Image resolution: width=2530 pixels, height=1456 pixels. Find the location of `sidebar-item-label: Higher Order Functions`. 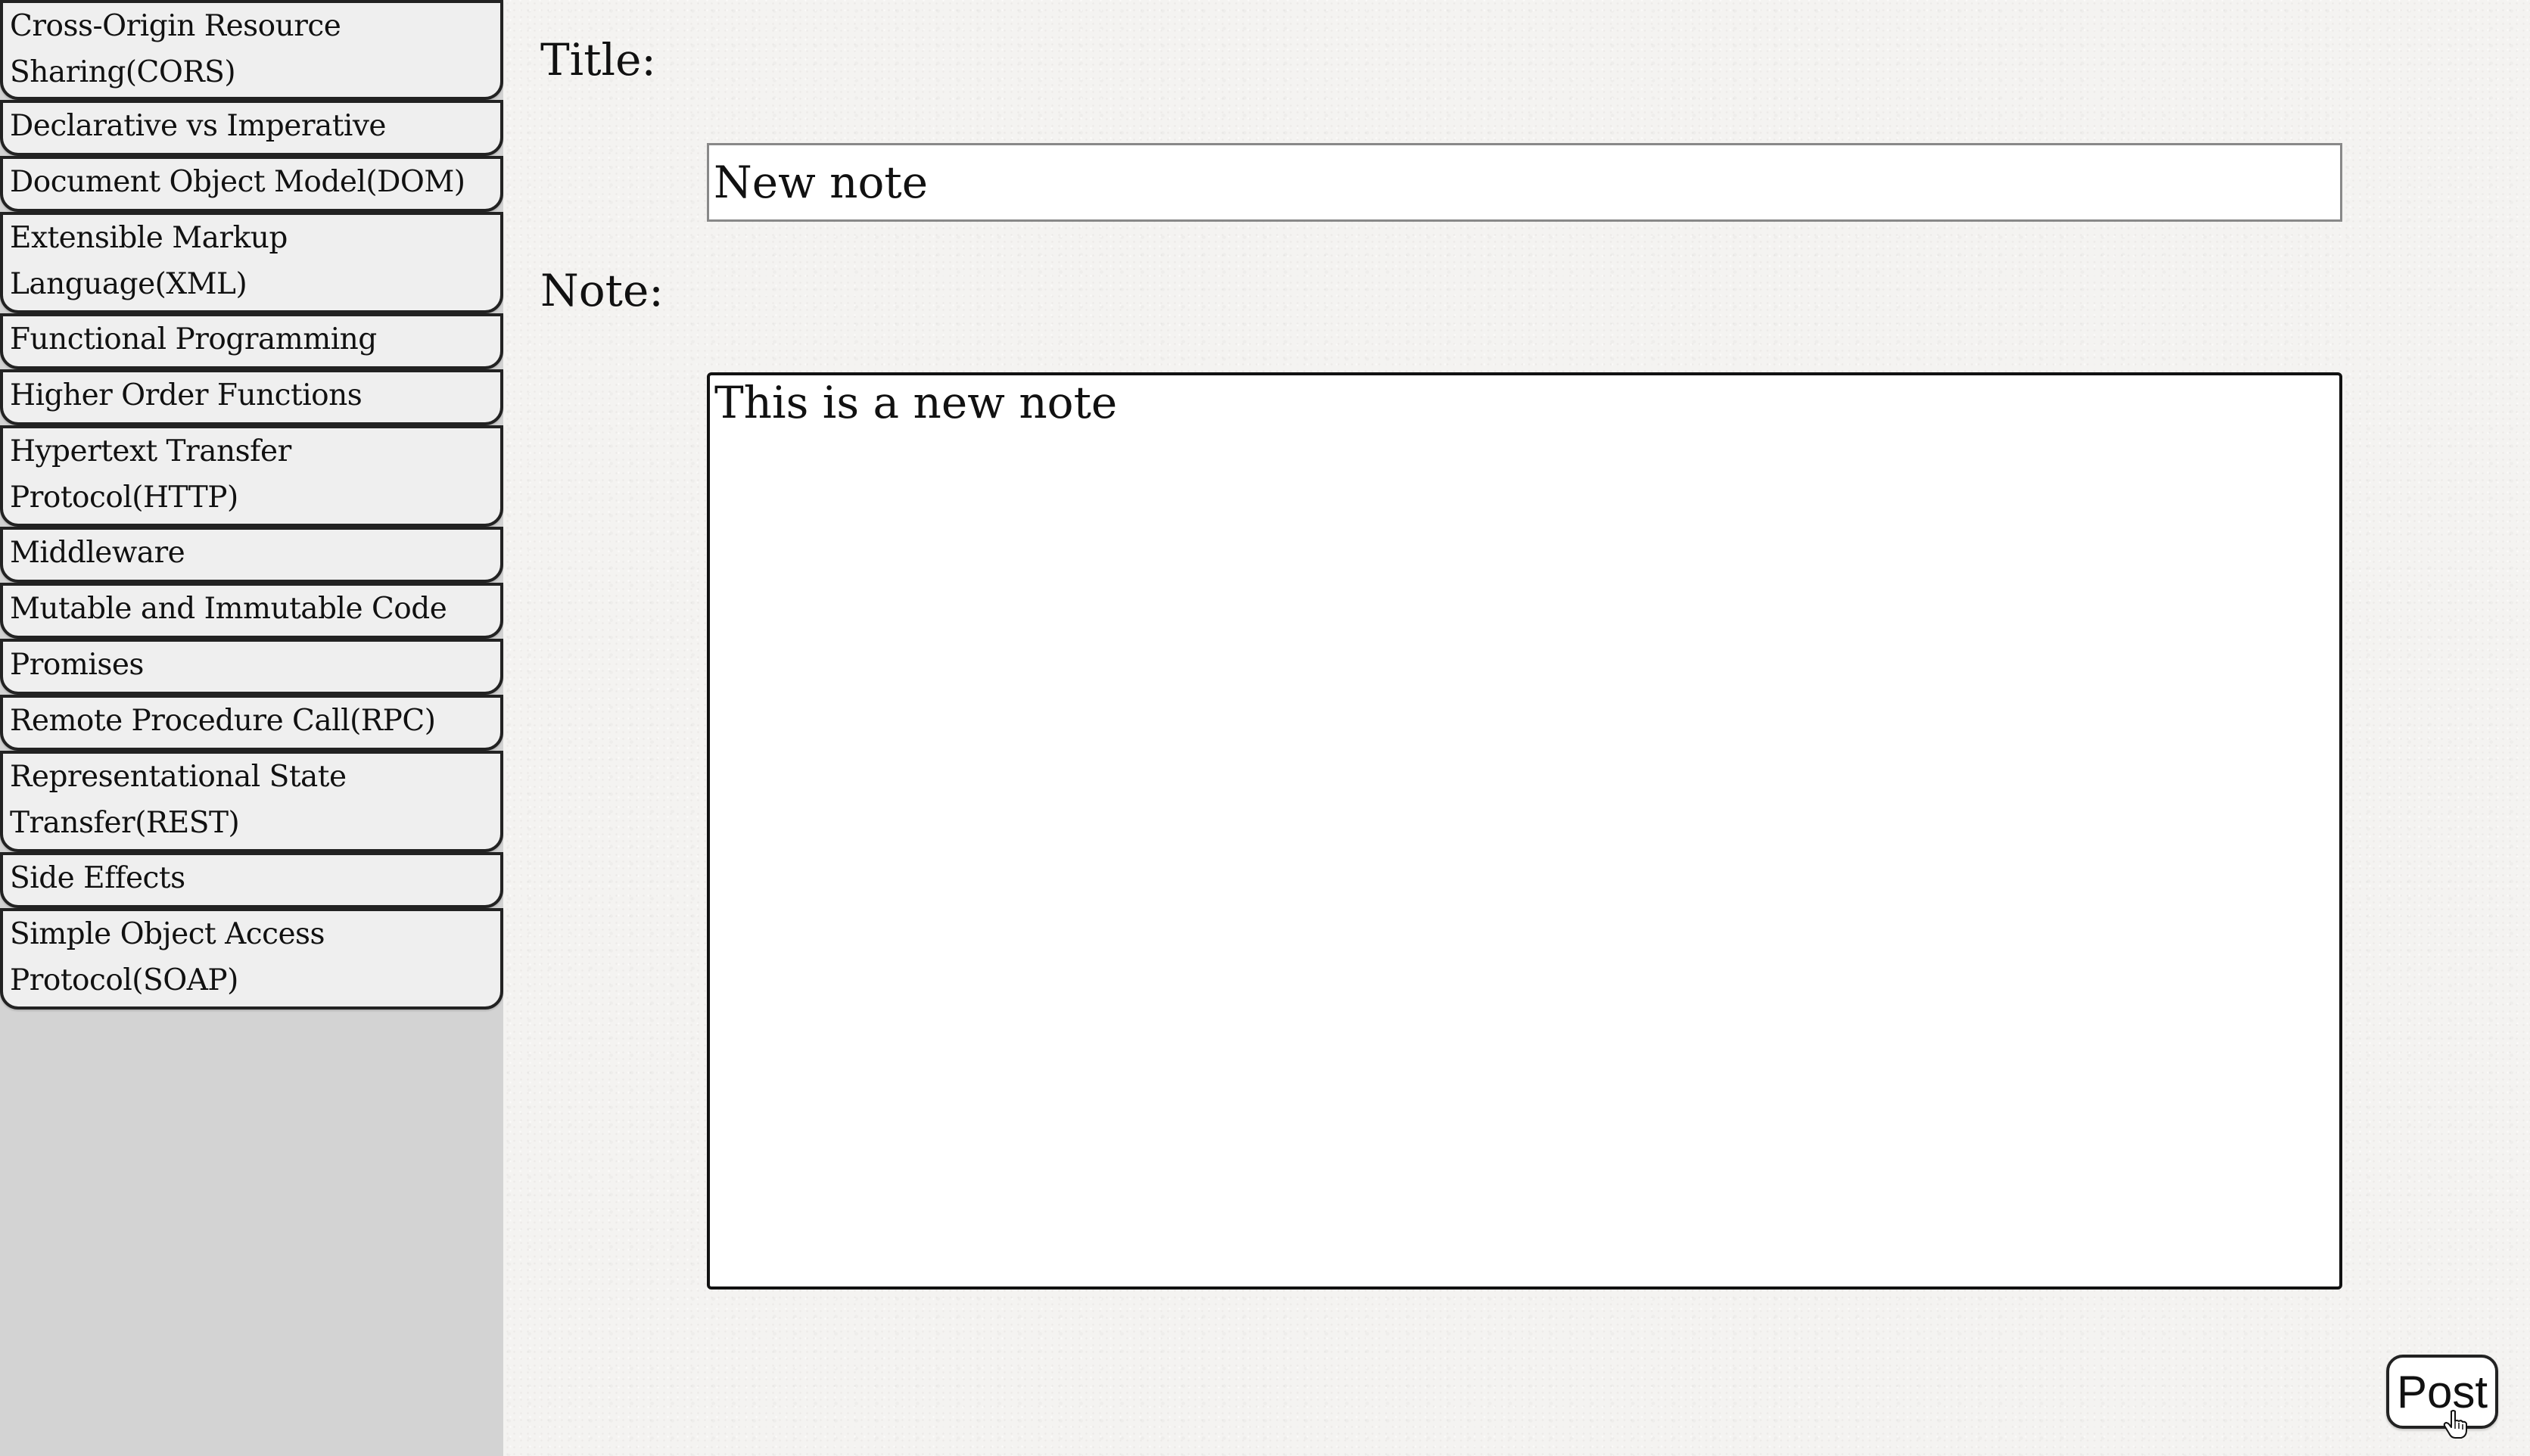

sidebar-item-label: Higher Order Functions is located at coordinates (186, 395).